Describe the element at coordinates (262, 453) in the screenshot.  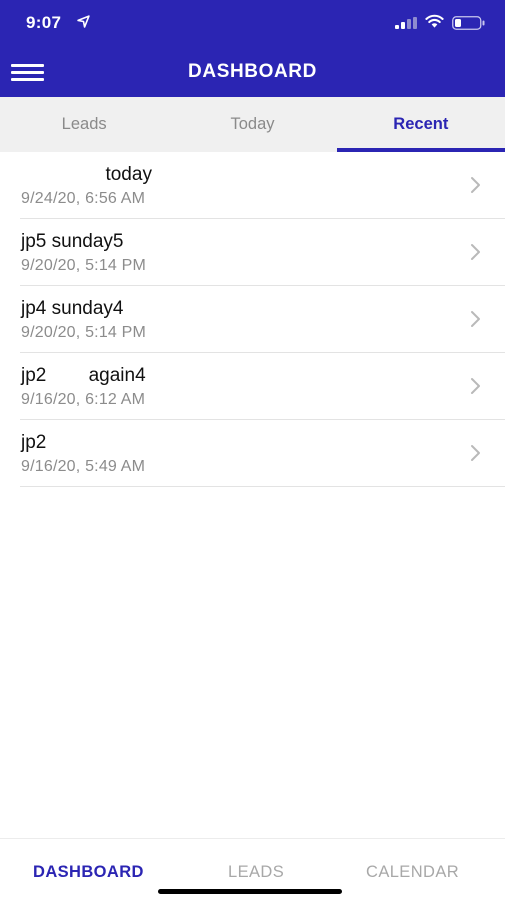
I see `list-item: jp2 9/16/20, 5:49 AM` at that location.